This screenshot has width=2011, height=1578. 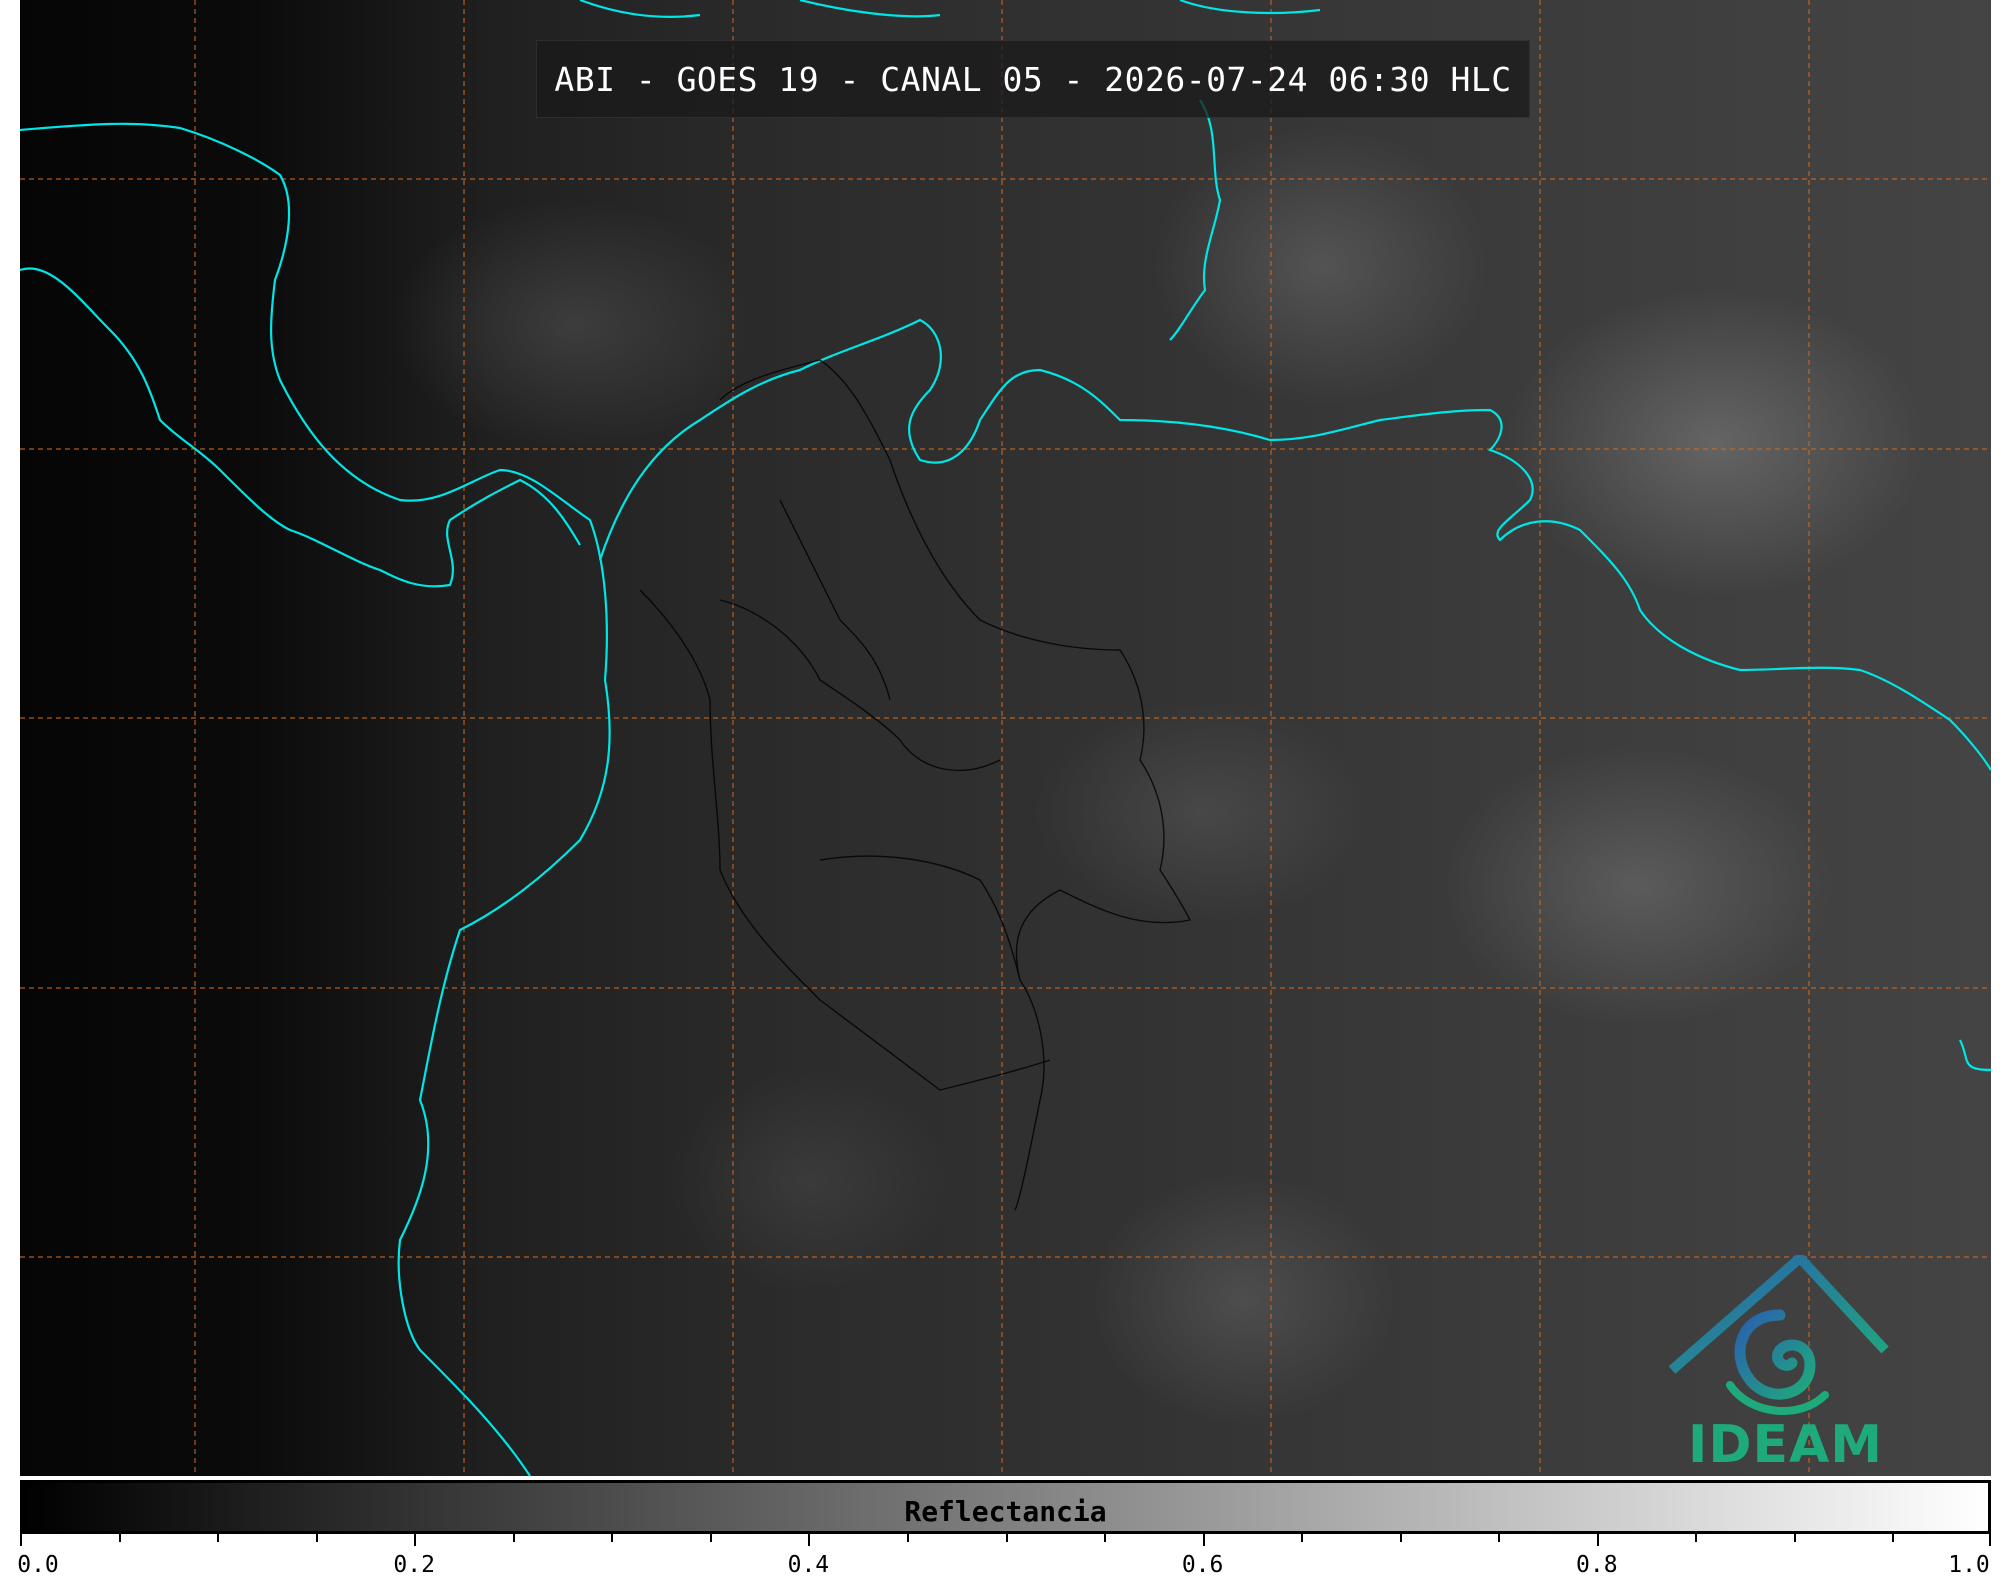 I want to click on colorbar-tick-label: 0.6, so click(x=1202, y=1565).